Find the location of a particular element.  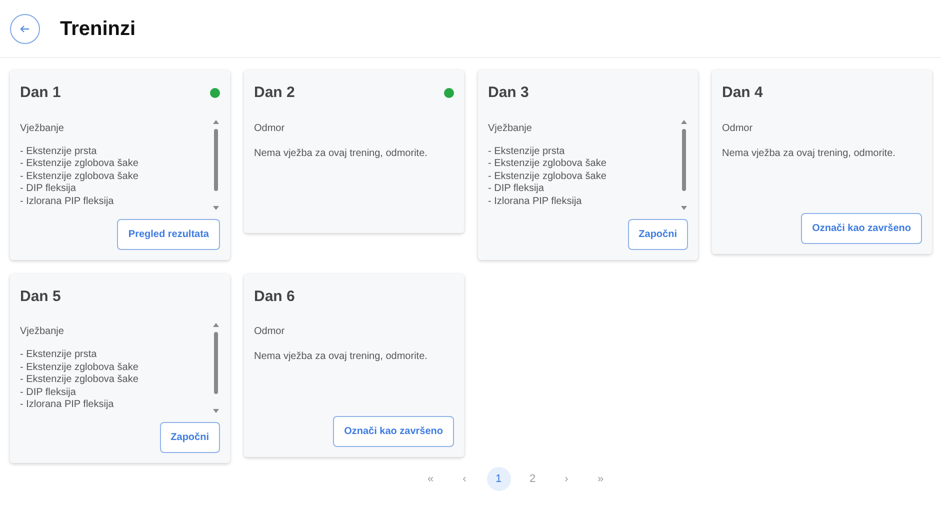

day-title: Dan 5 is located at coordinates (40, 296).